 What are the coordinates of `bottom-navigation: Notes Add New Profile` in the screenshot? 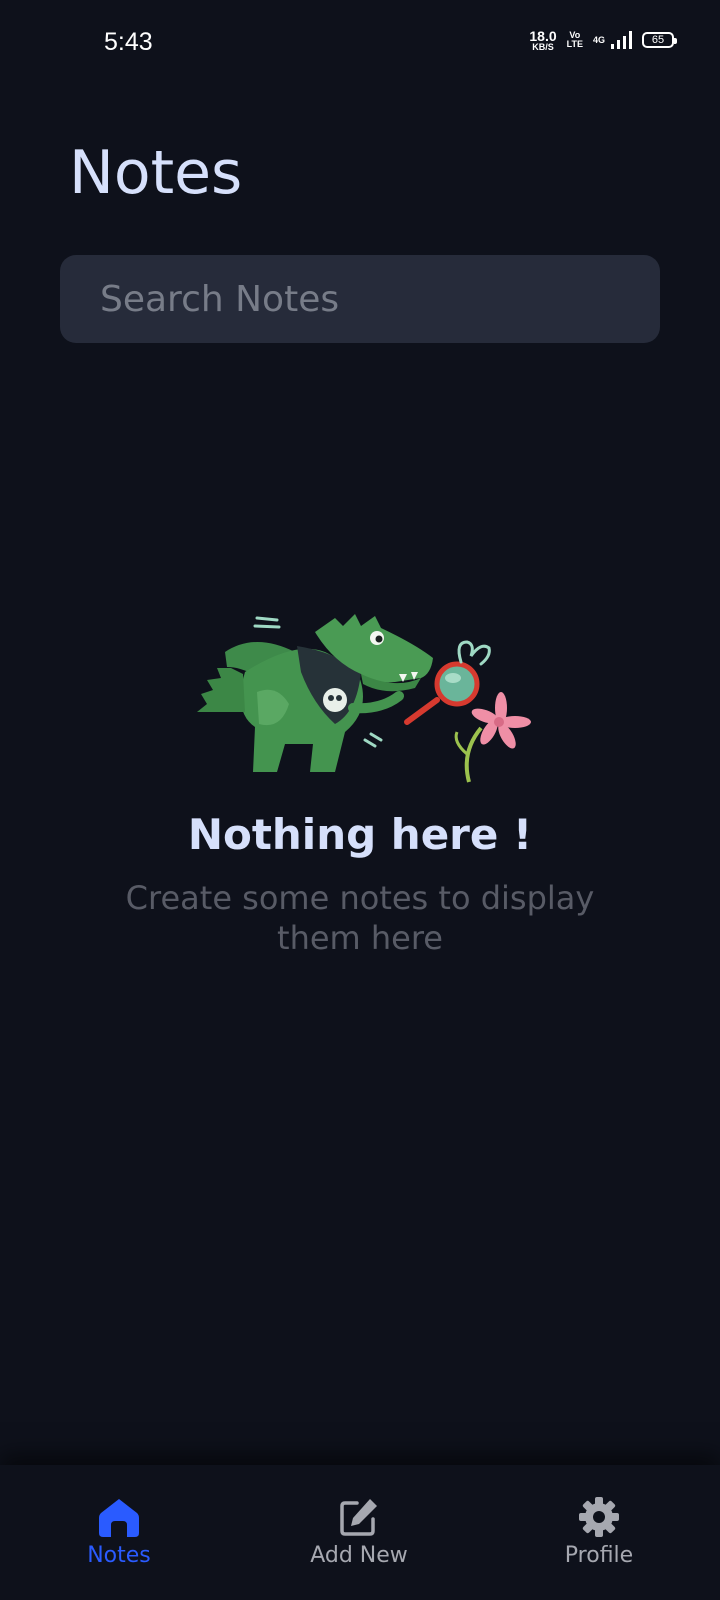 It's located at (360, 1532).